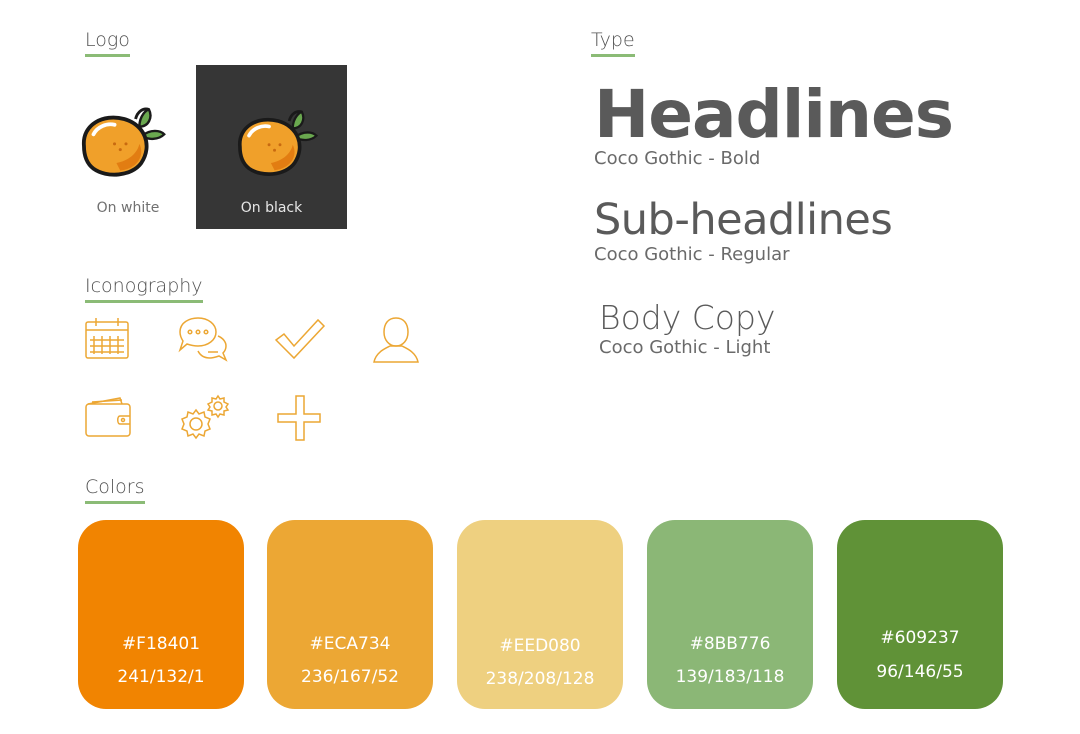 The width and height of the screenshot is (1080, 734). What do you see at coordinates (540, 614) in the screenshot?
I see `color-swatch: #EED080 238/208/128` at bounding box center [540, 614].